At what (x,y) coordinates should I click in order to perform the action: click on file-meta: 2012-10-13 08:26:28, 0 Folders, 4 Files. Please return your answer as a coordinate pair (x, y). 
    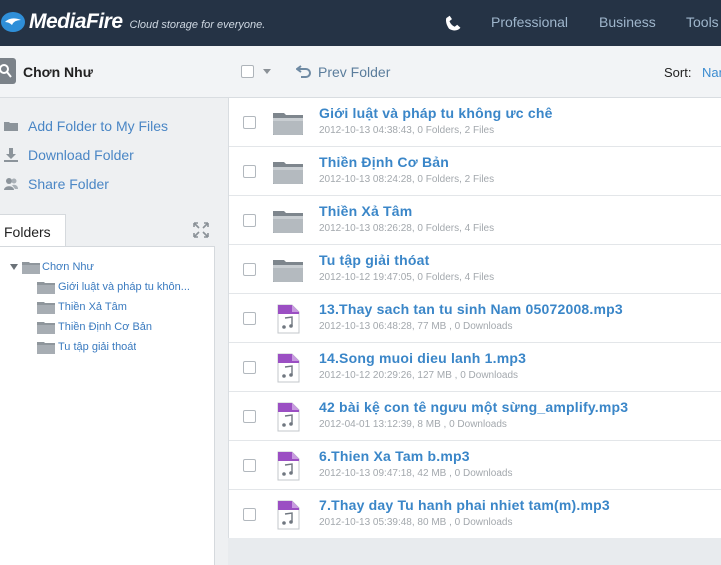
    Looking at the image, I should click on (407, 228).